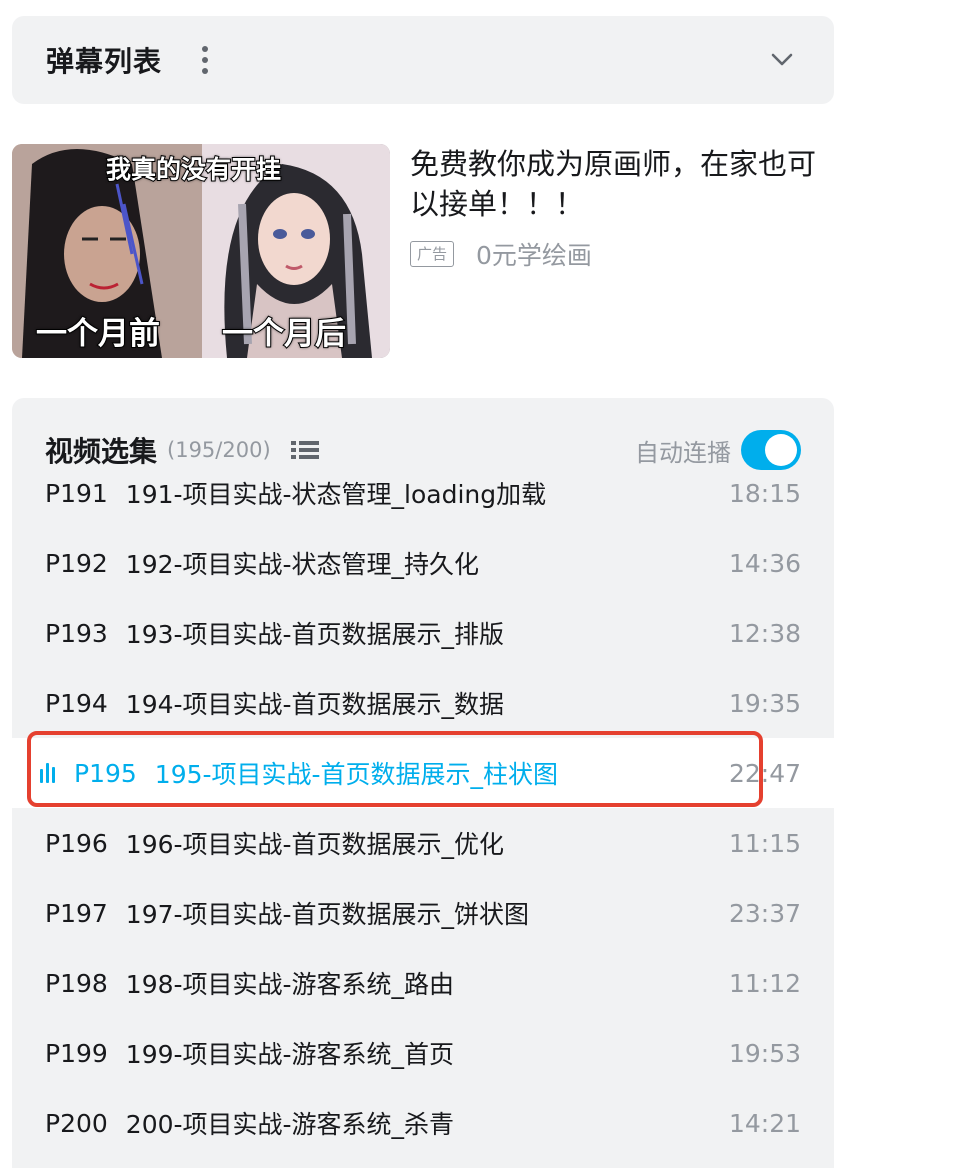 Image resolution: width=978 pixels, height=1168 pixels. What do you see at coordinates (622, 184) in the screenshot?
I see `ad-title: 免费教你成为原画师，在家也可以接单！！！` at bounding box center [622, 184].